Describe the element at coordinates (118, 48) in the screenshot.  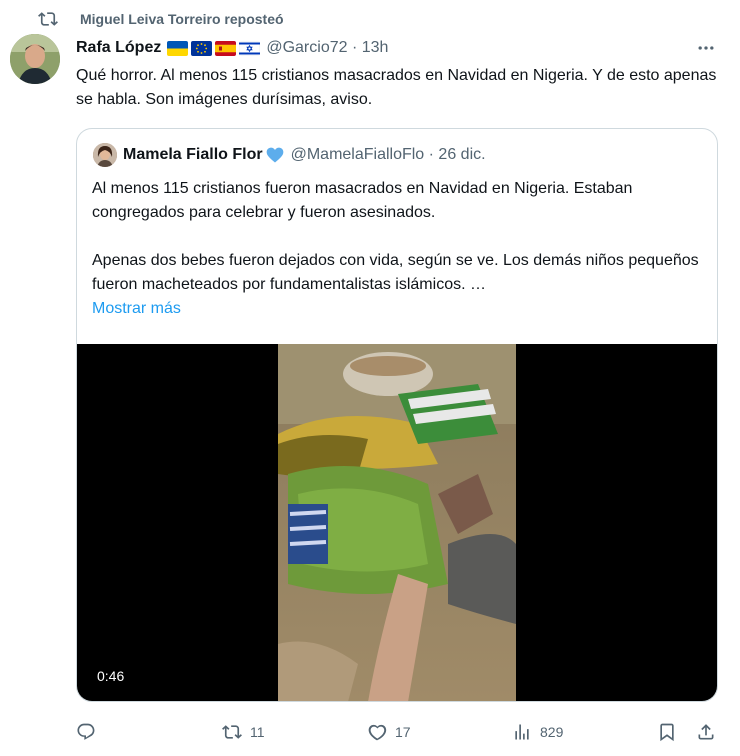
I see `author-name: Rafa López` at that location.